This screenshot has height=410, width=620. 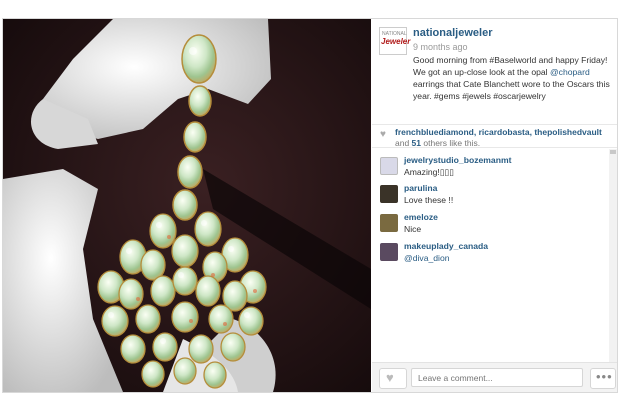 I want to click on likes-and: and, so click(x=403, y=143).